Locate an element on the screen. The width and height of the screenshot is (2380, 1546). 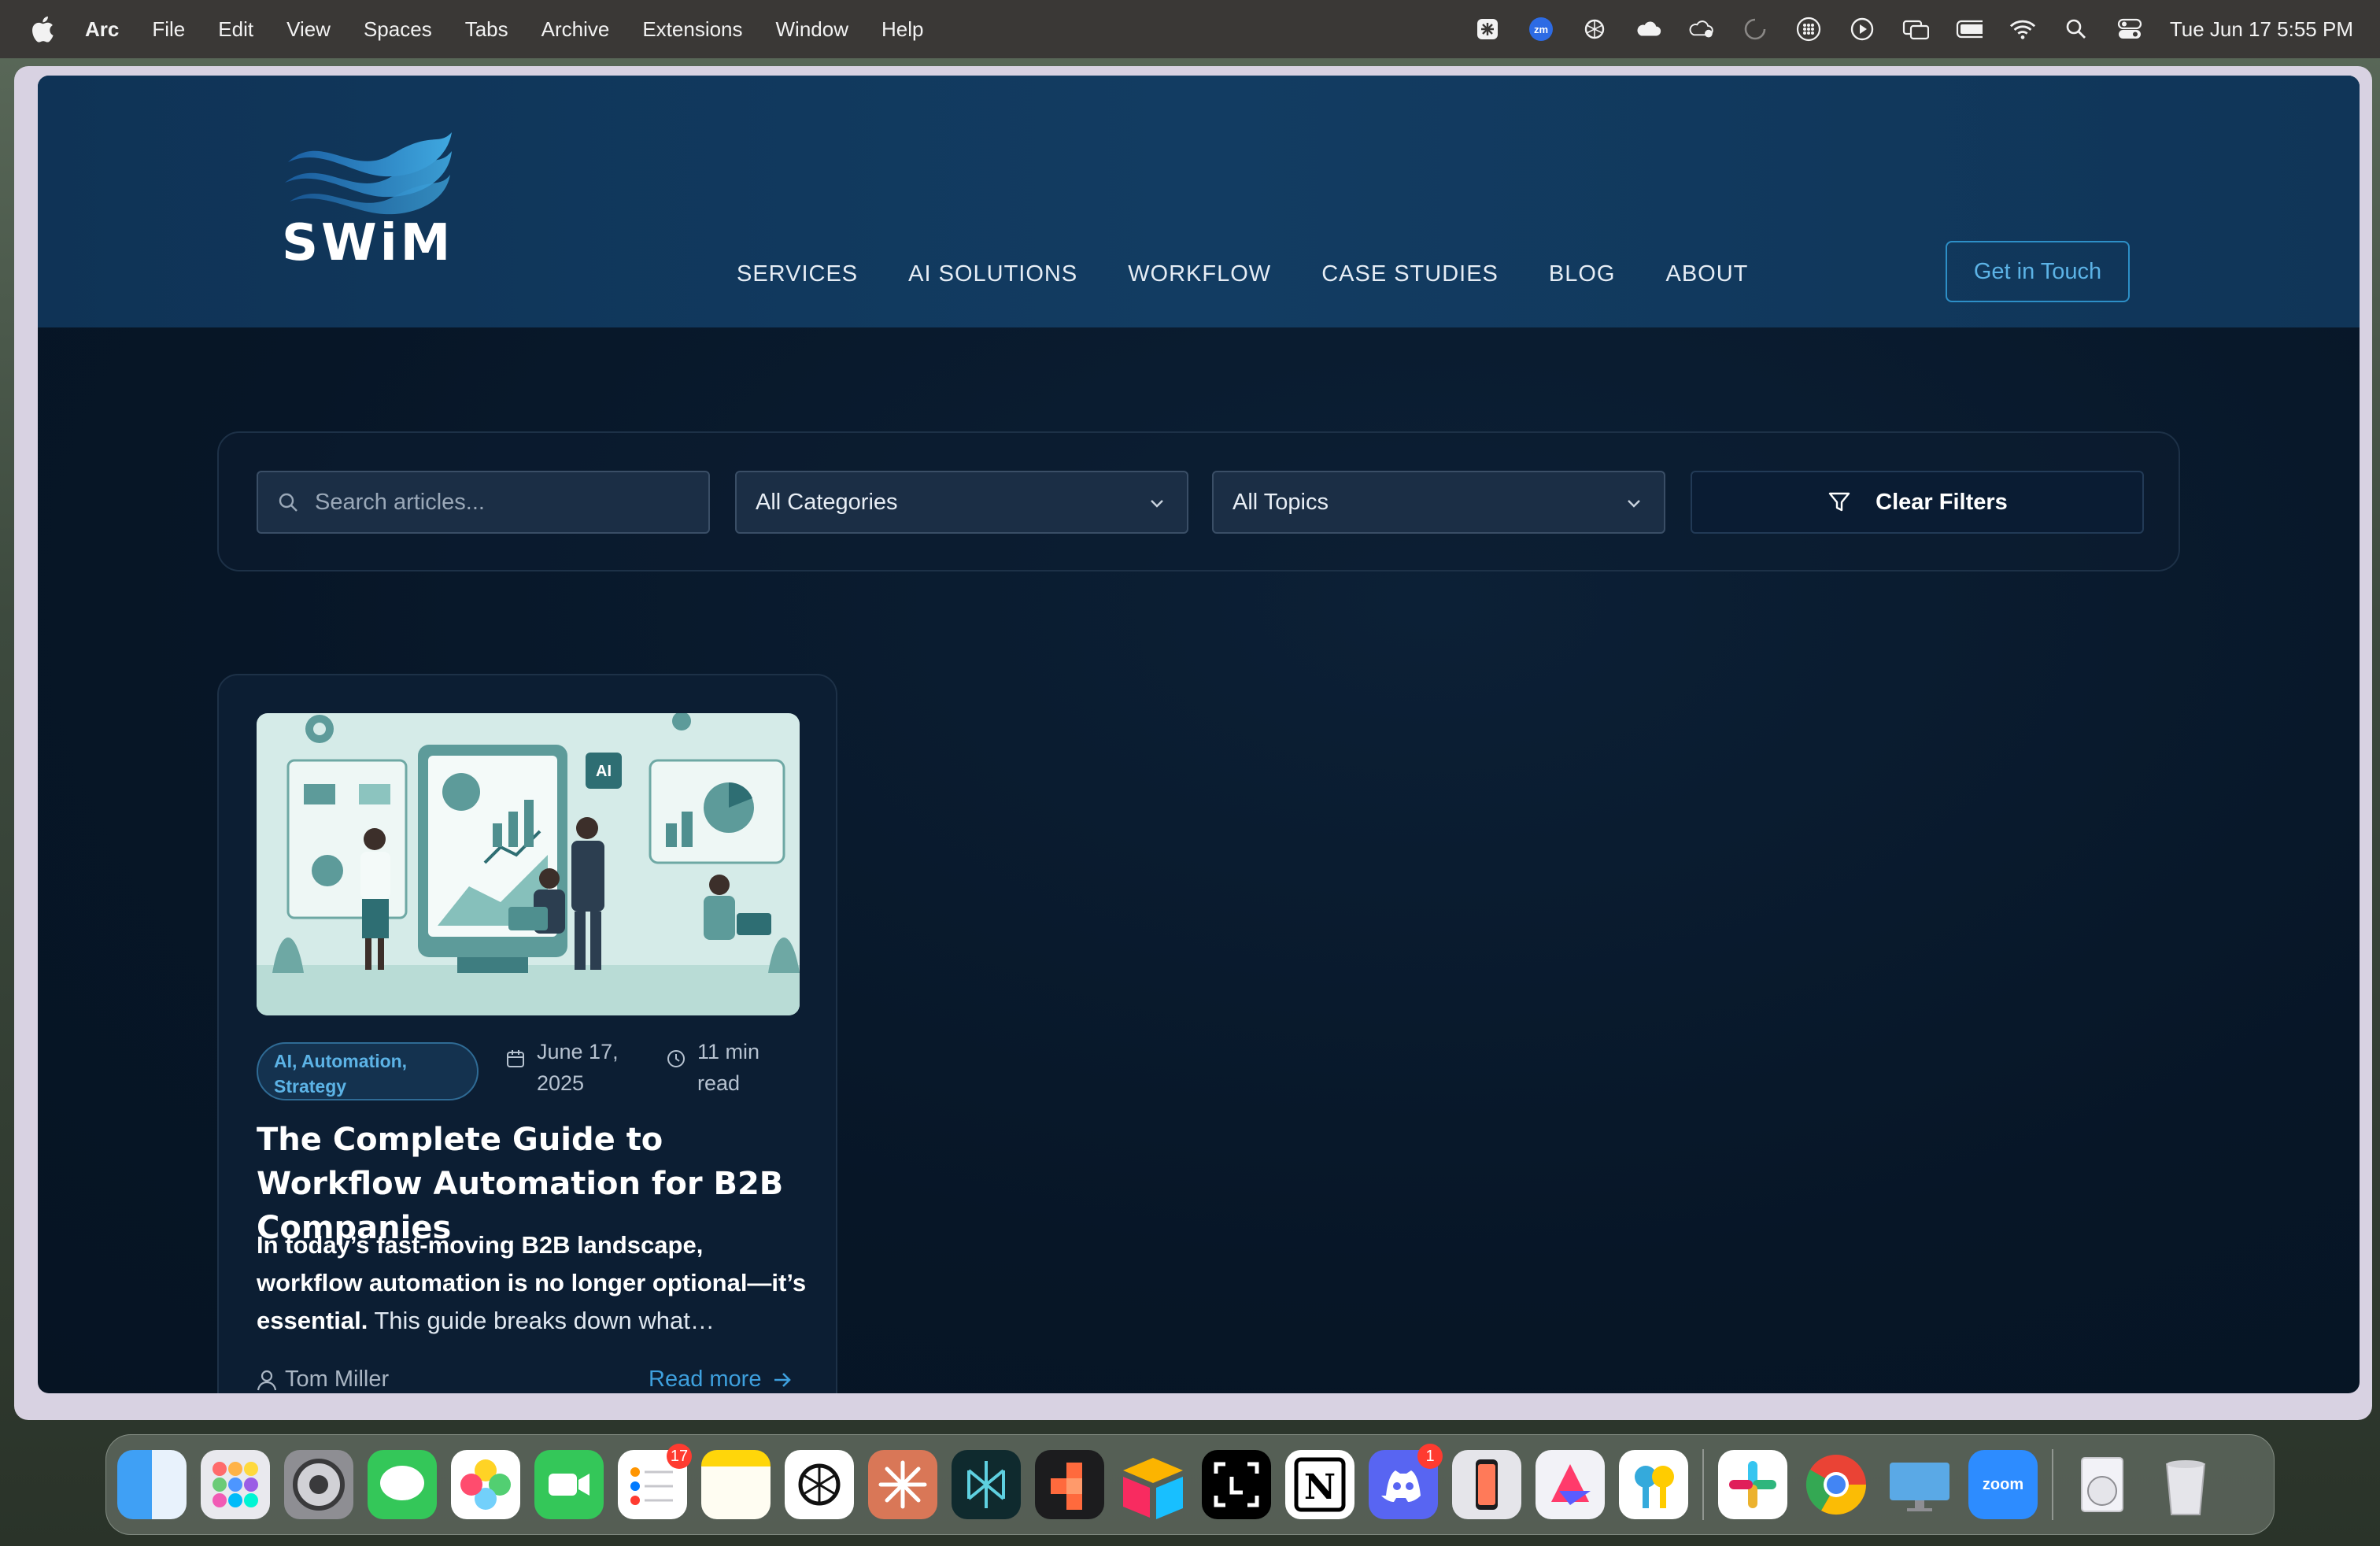
nav-blog: BLOG is located at coordinates (1582, 274).